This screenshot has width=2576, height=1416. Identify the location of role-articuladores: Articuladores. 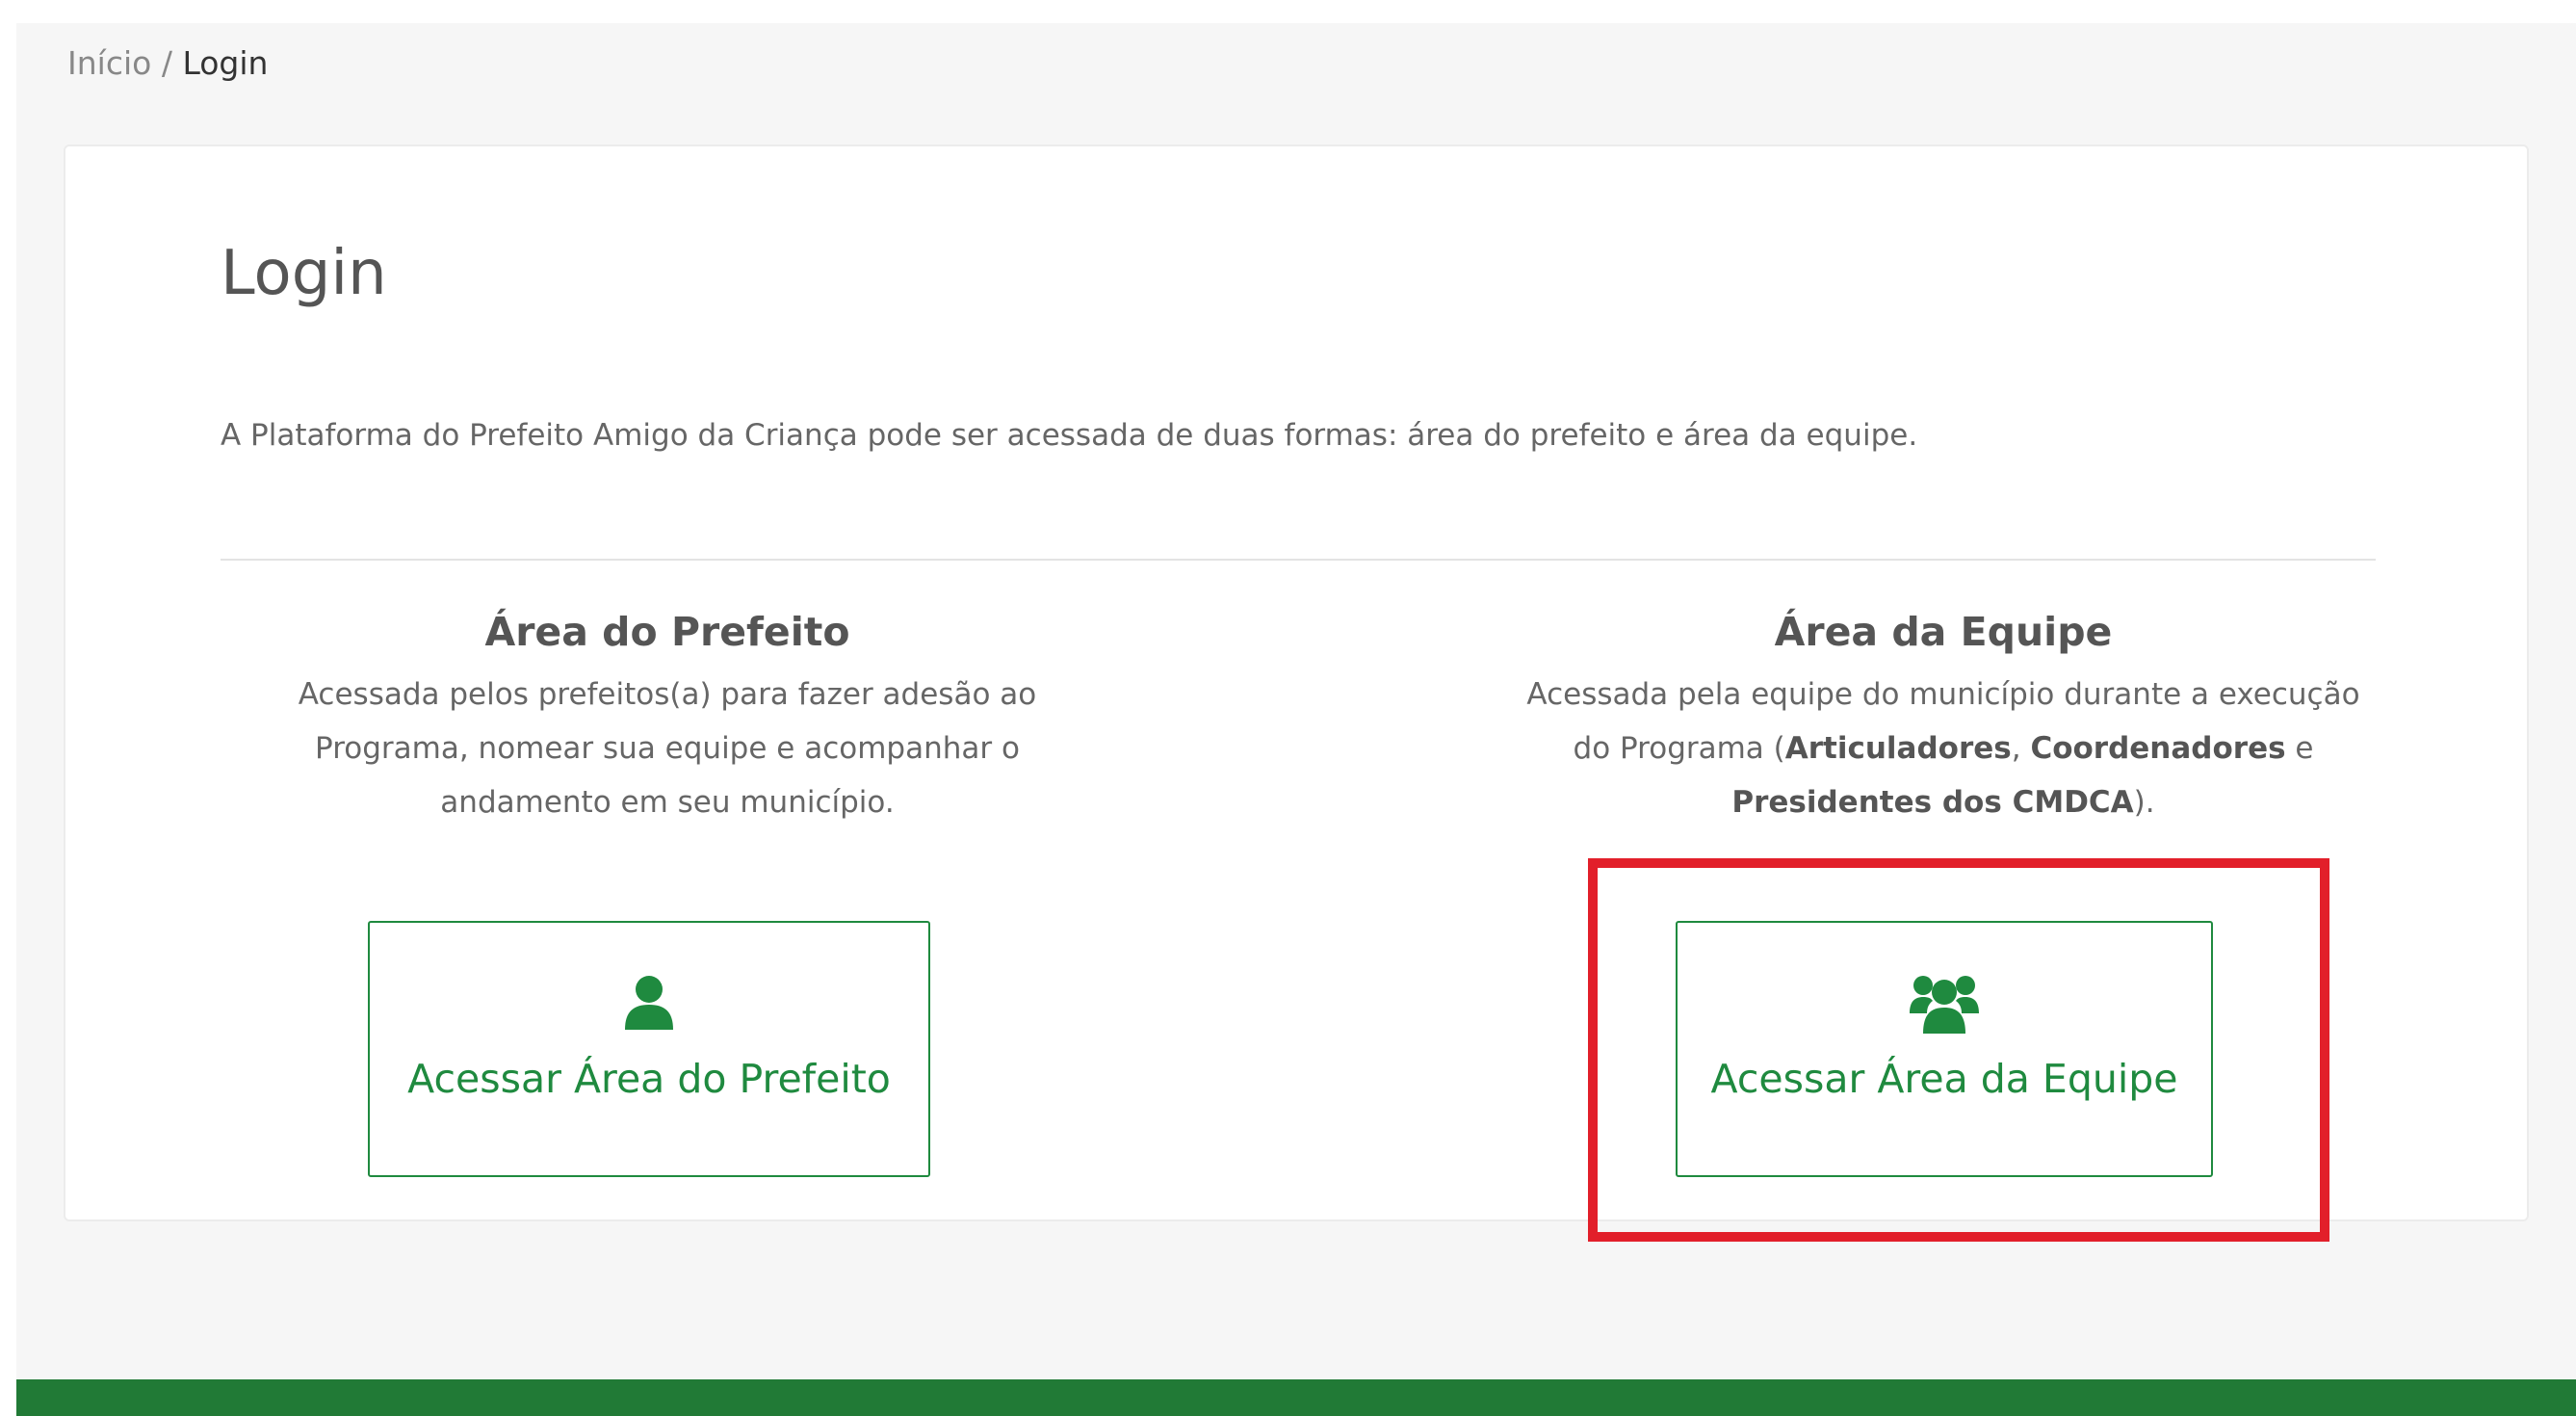
(1898, 748).